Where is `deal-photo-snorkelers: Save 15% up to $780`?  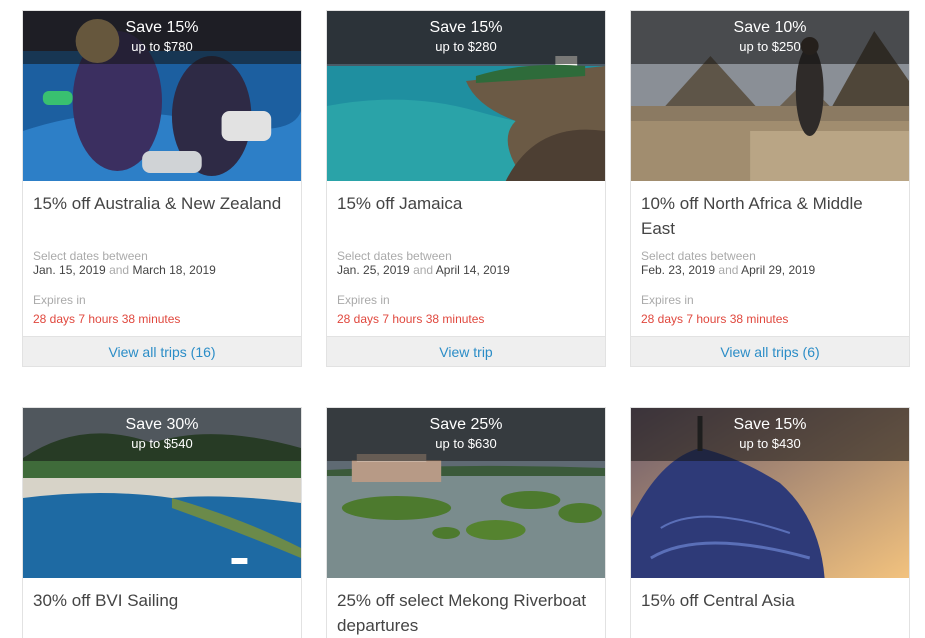
deal-photo-snorkelers: Save 15% up to $780 is located at coordinates (162, 96).